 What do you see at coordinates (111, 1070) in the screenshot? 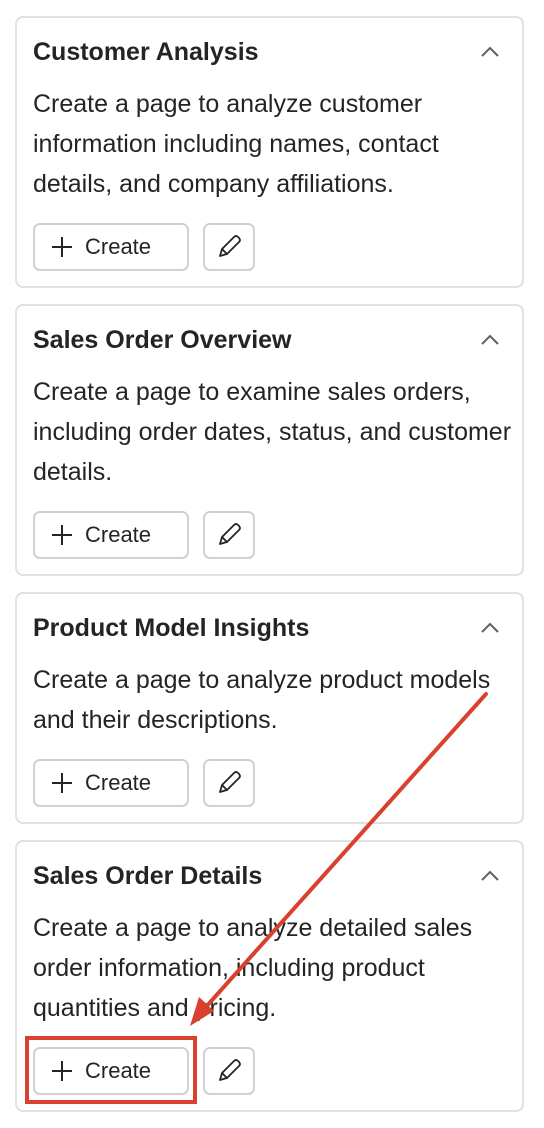
I see `annotation-highlight-box` at bounding box center [111, 1070].